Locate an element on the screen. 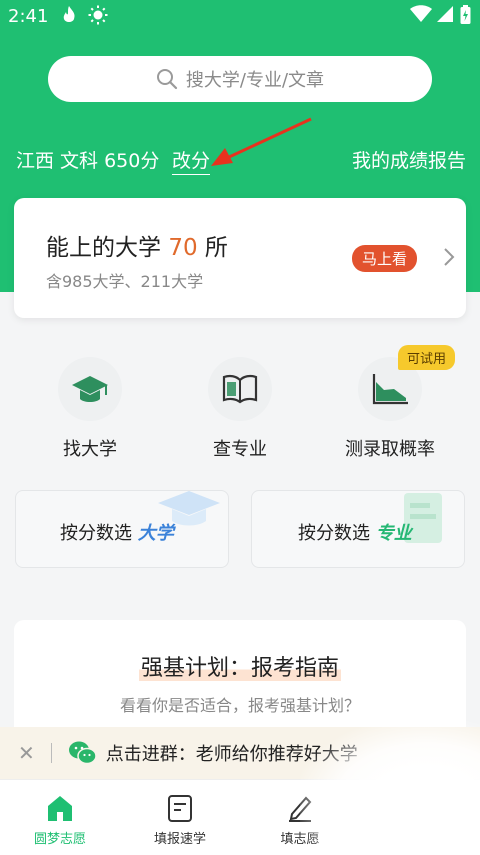  tab-dream-volunteer: 圆梦志愿 is located at coordinates (60, 819).